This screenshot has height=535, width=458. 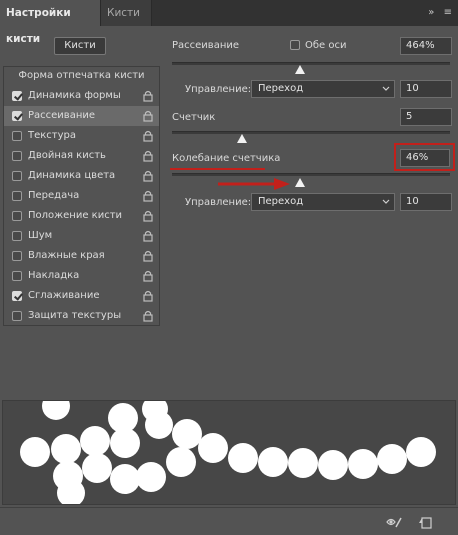 What do you see at coordinates (80, 46) in the screenshot?
I see `brushes-button: Кисти` at bounding box center [80, 46].